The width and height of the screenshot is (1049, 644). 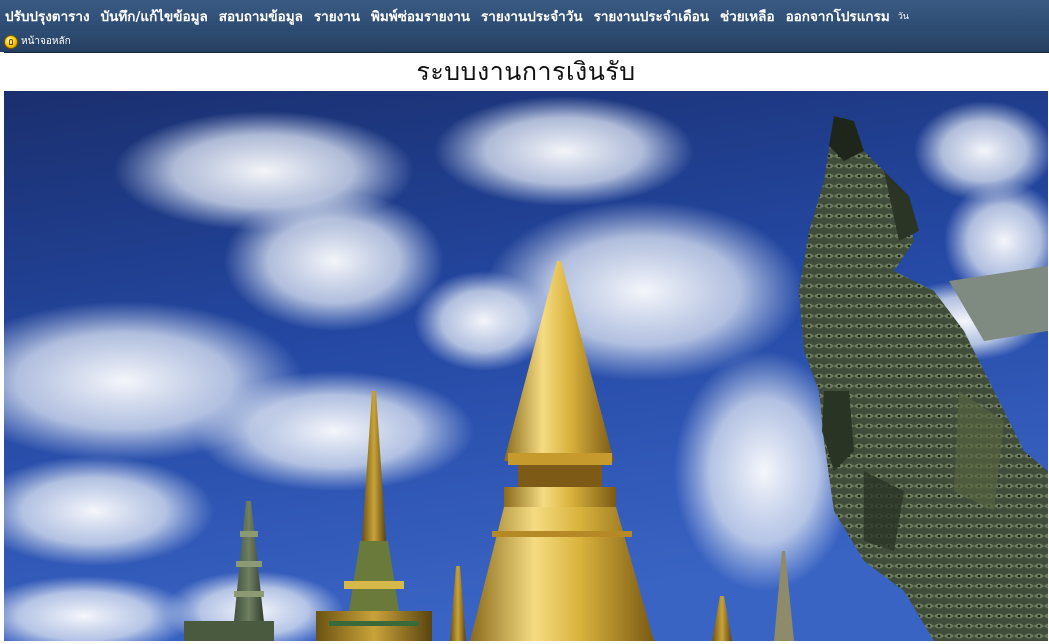 I want to click on toolbar: หน้าจอหลัก, so click(x=524, y=42).